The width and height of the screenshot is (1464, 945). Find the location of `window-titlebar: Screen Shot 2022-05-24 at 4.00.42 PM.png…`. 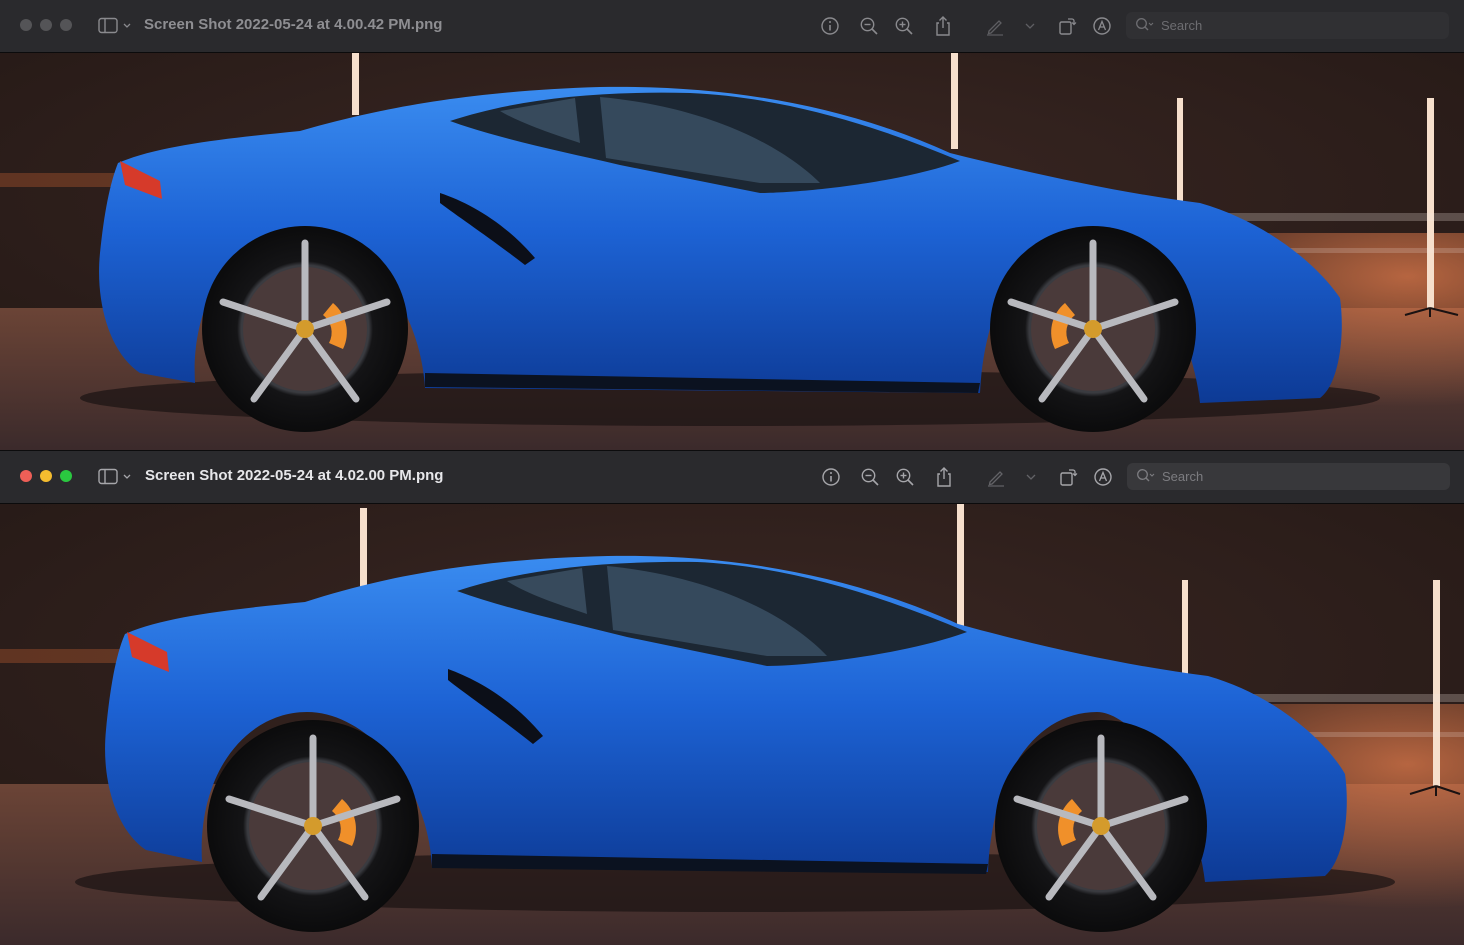

window-titlebar: Screen Shot 2022-05-24 at 4.00.42 PM.png… is located at coordinates (732, 26).